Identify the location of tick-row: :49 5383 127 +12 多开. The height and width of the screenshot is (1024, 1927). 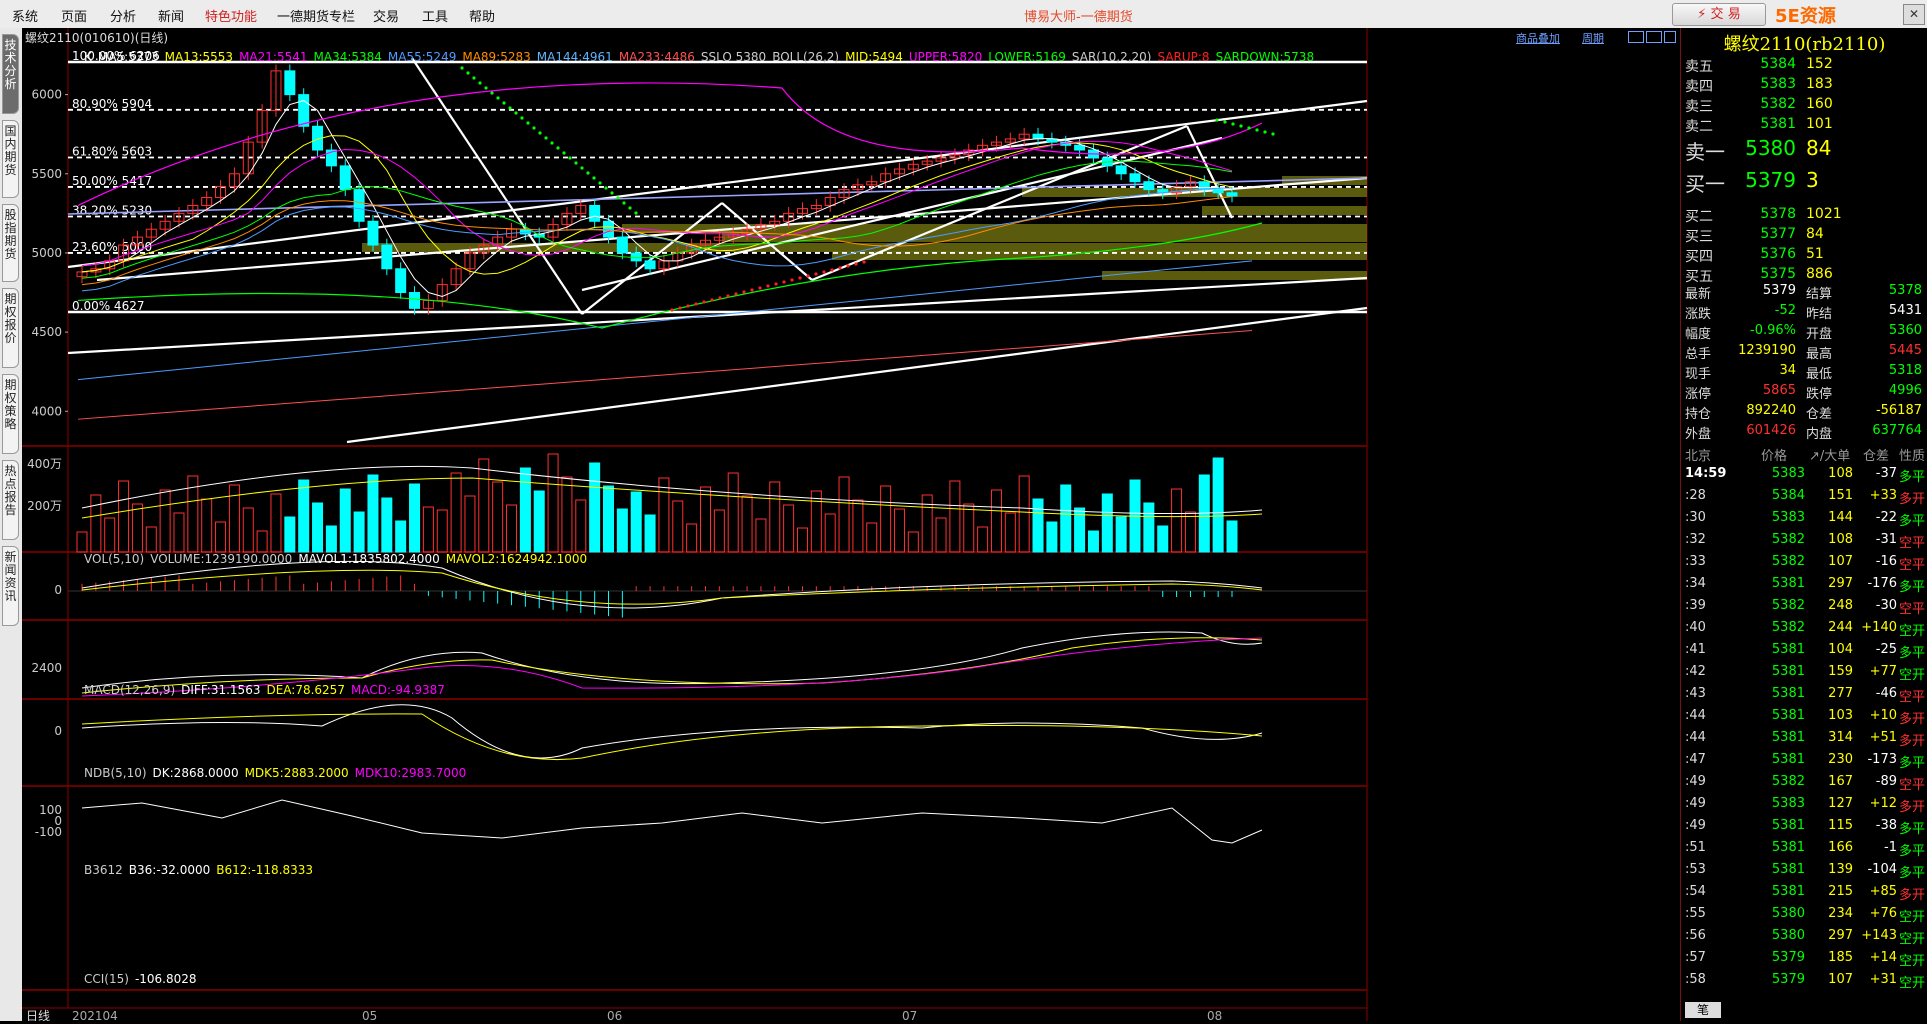
(1804, 807).